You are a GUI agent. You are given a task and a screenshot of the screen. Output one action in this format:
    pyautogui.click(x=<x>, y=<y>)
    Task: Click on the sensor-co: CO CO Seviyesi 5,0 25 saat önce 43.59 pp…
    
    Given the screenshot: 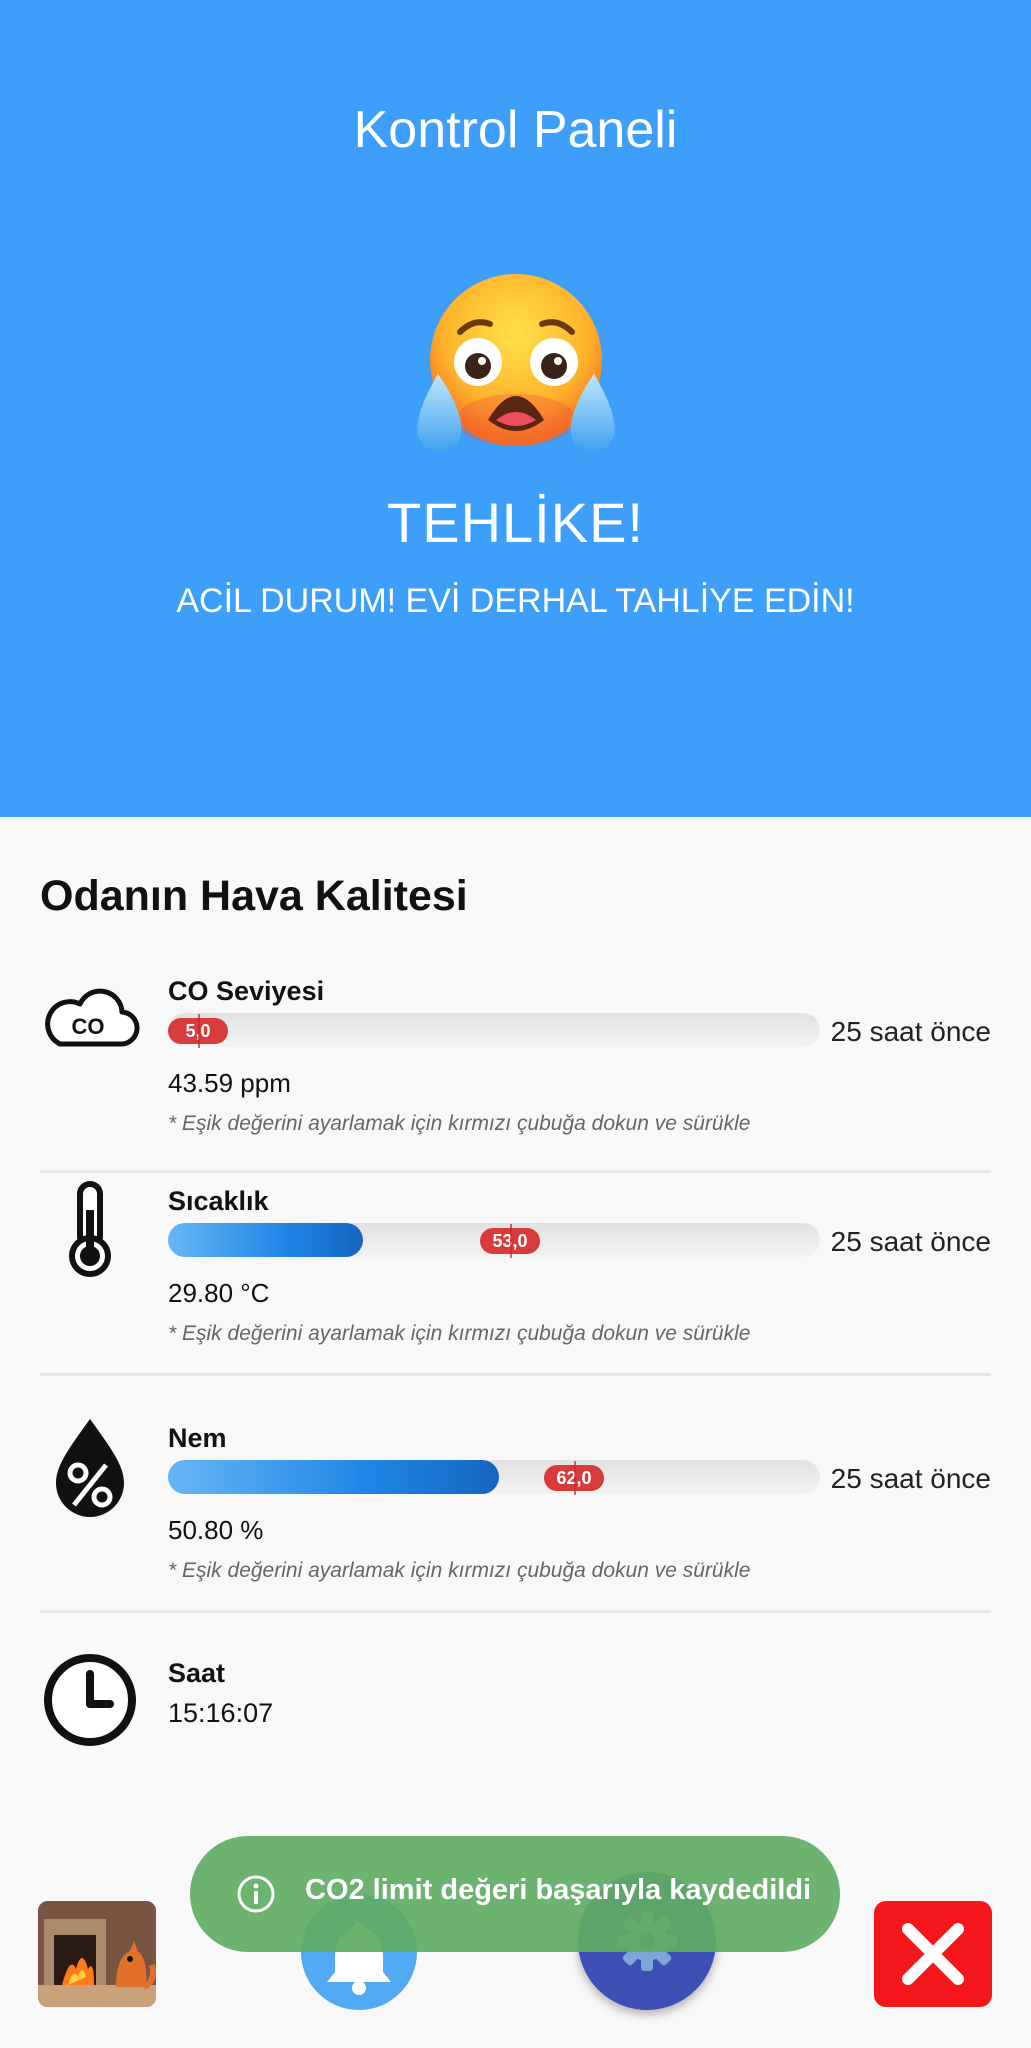 What is the action you would take?
    pyautogui.click(x=515, y=1052)
    